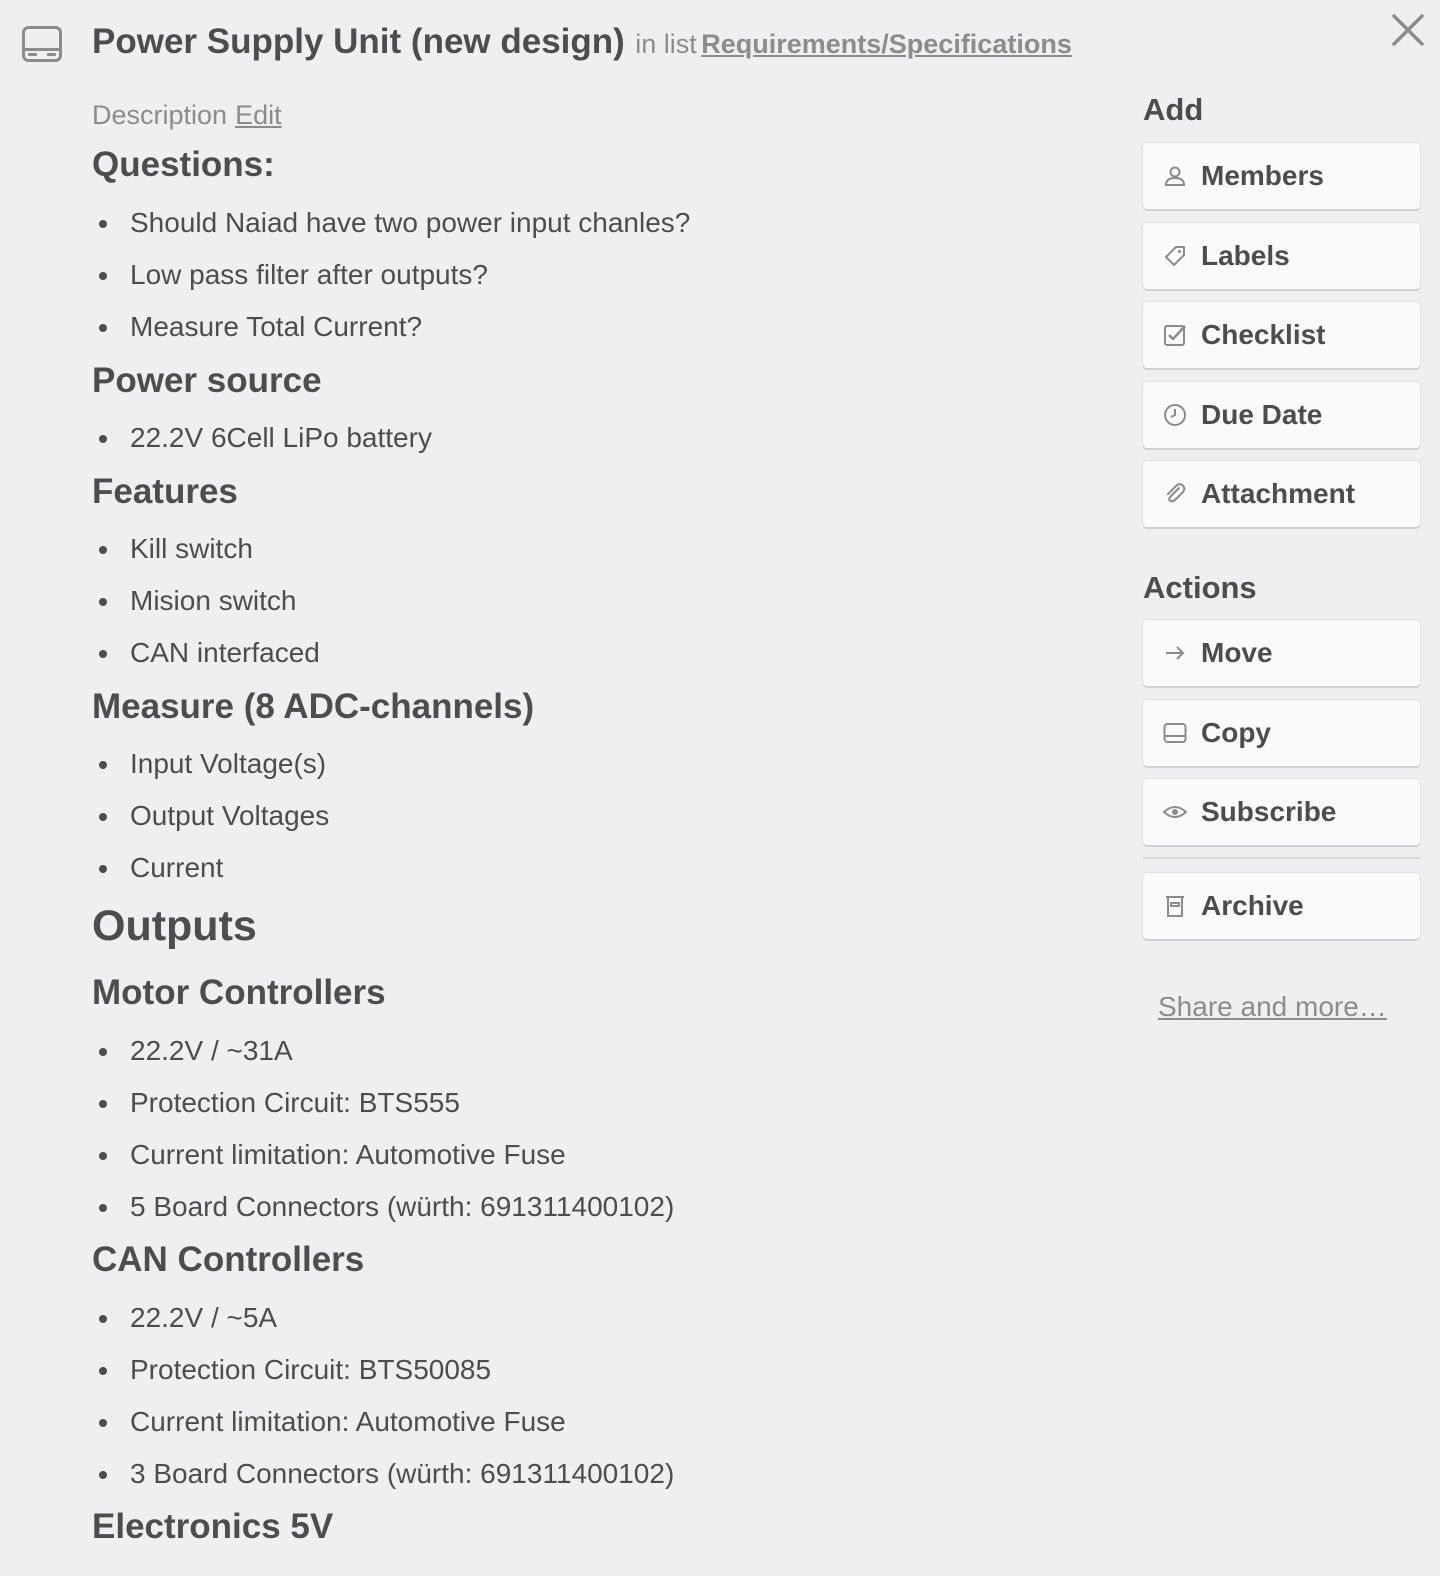  Describe the element at coordinates (1278, 493) in the screenshot. I see `attachment-button-label: Attachment` at that location.